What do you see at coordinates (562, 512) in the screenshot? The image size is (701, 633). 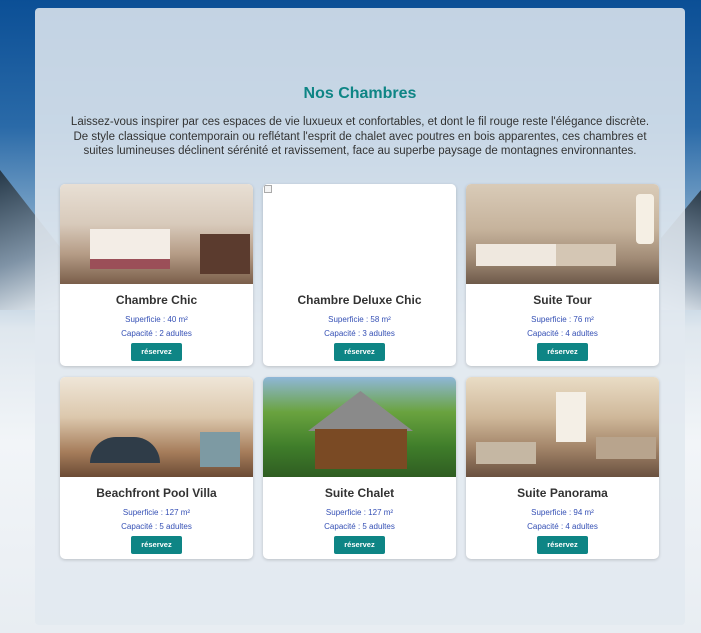 I see `room-surface: Superficie : 94 m²` at bounding box center [562, 512].